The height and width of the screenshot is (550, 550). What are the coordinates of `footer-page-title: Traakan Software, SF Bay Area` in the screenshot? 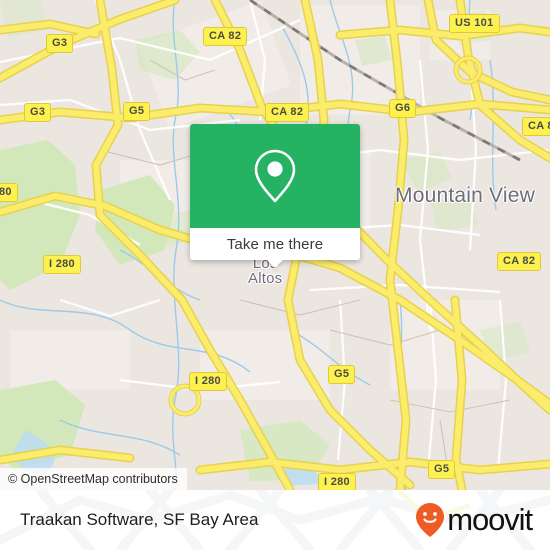 It's located at (139, 519).